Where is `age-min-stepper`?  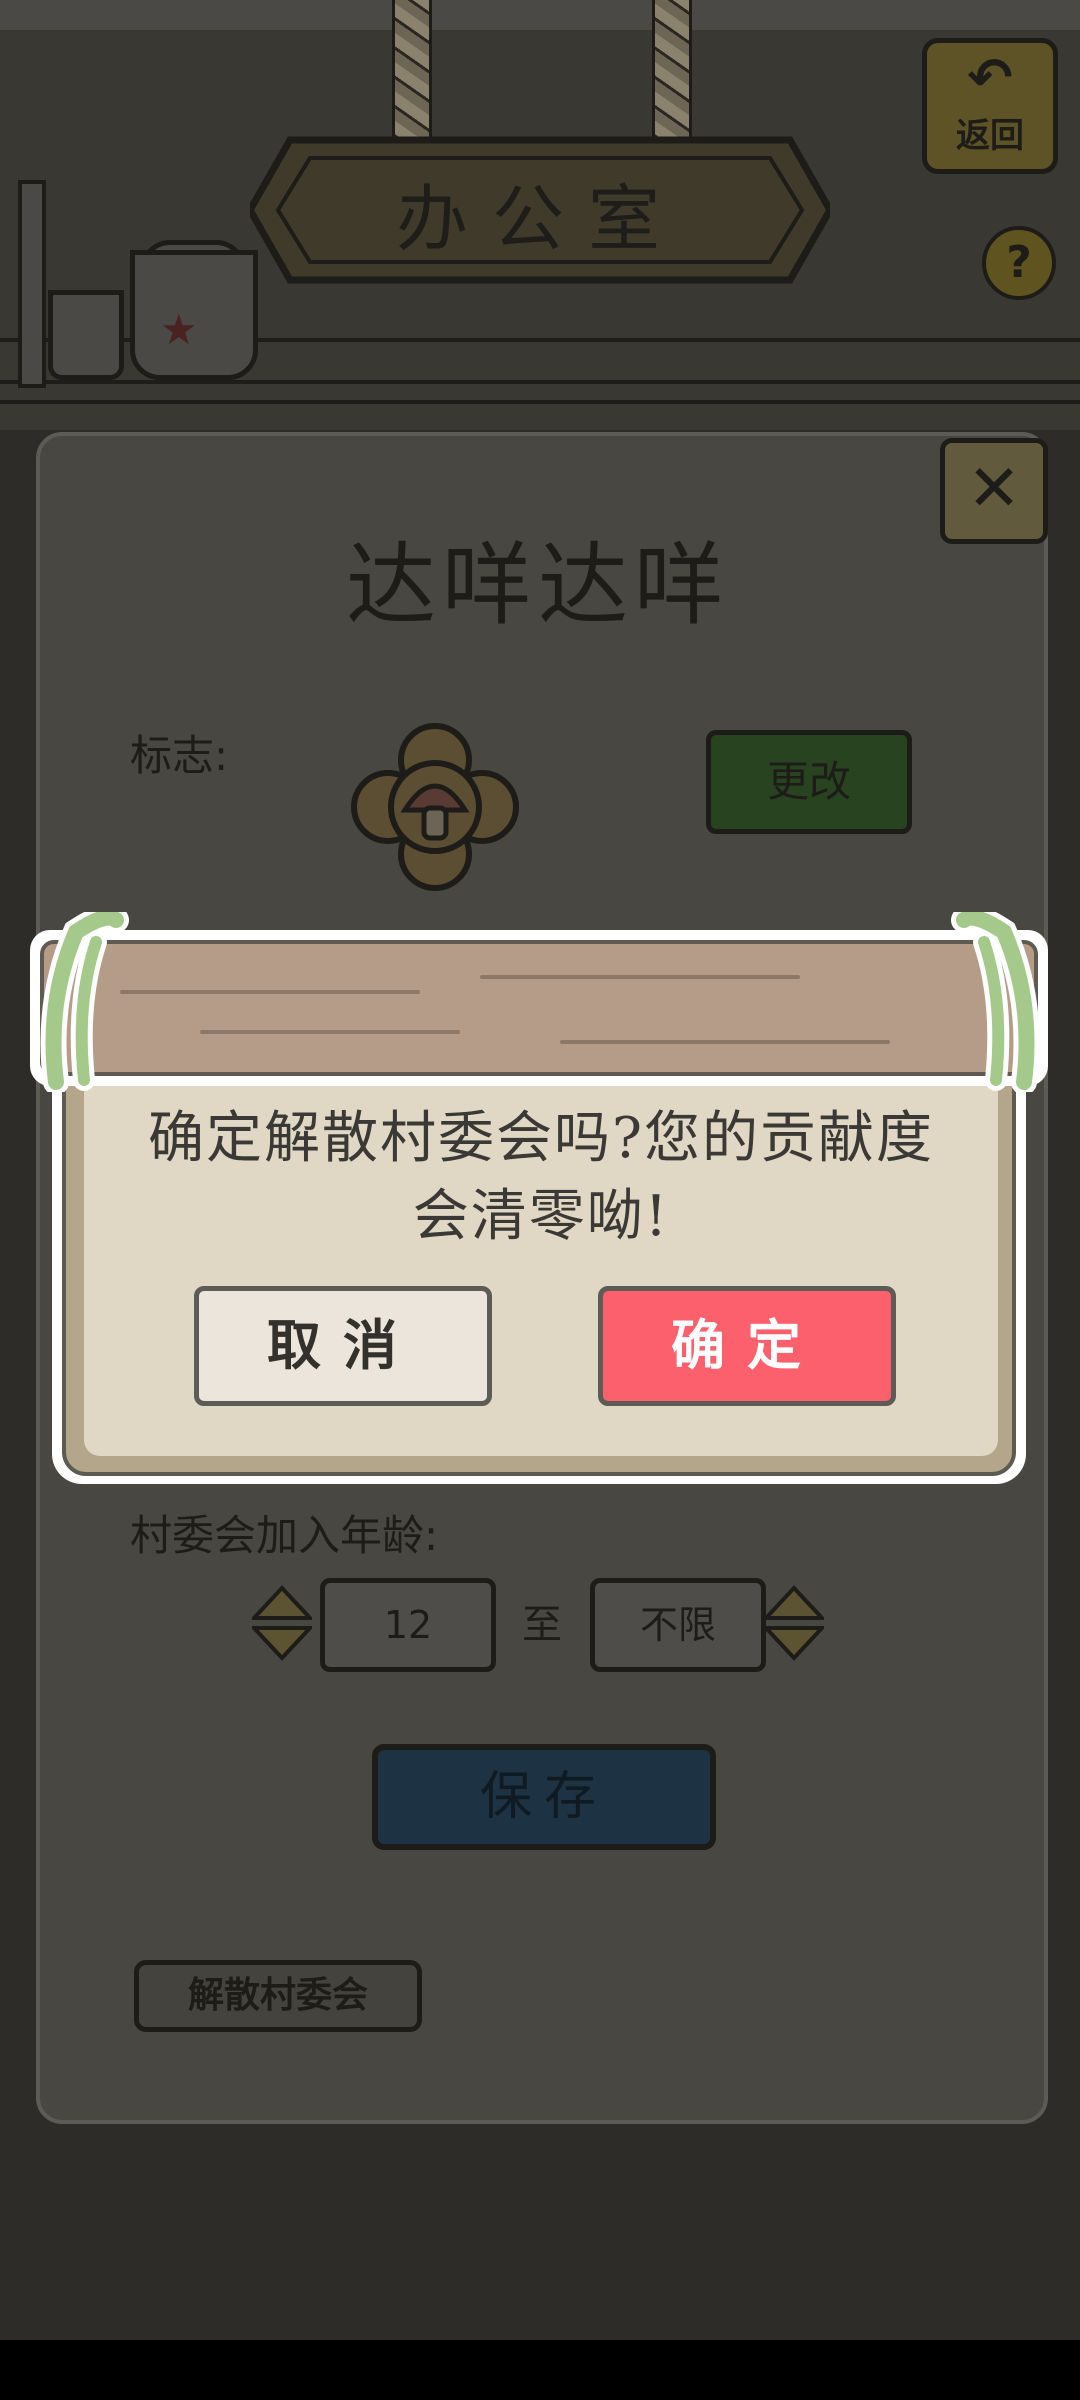
age-min-stepper is located at coordinates (282, 1623).